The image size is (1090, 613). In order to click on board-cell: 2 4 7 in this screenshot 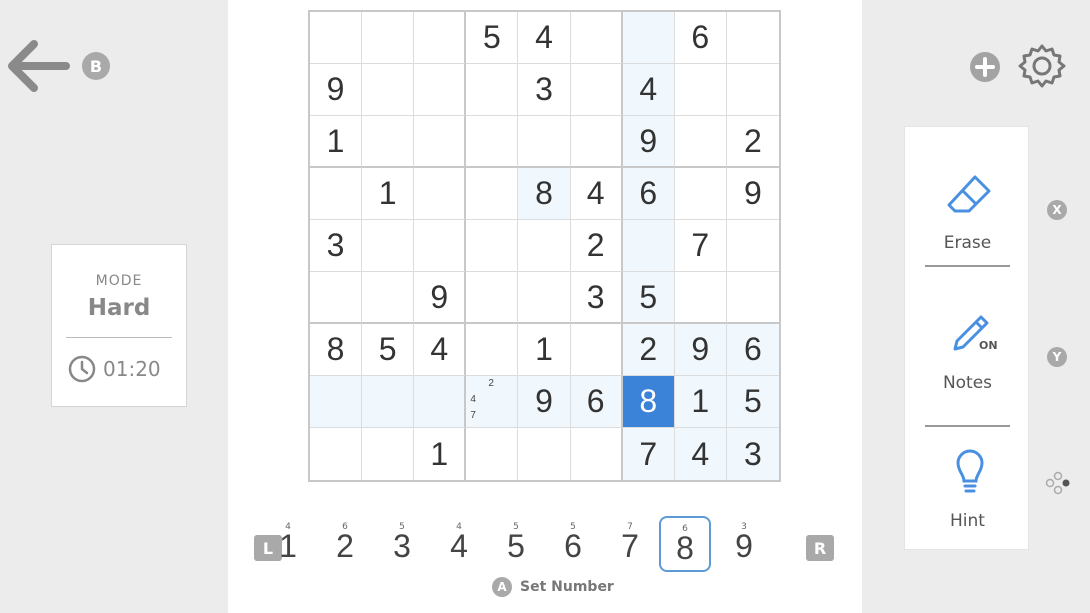, I will do `click(492, 402)`.